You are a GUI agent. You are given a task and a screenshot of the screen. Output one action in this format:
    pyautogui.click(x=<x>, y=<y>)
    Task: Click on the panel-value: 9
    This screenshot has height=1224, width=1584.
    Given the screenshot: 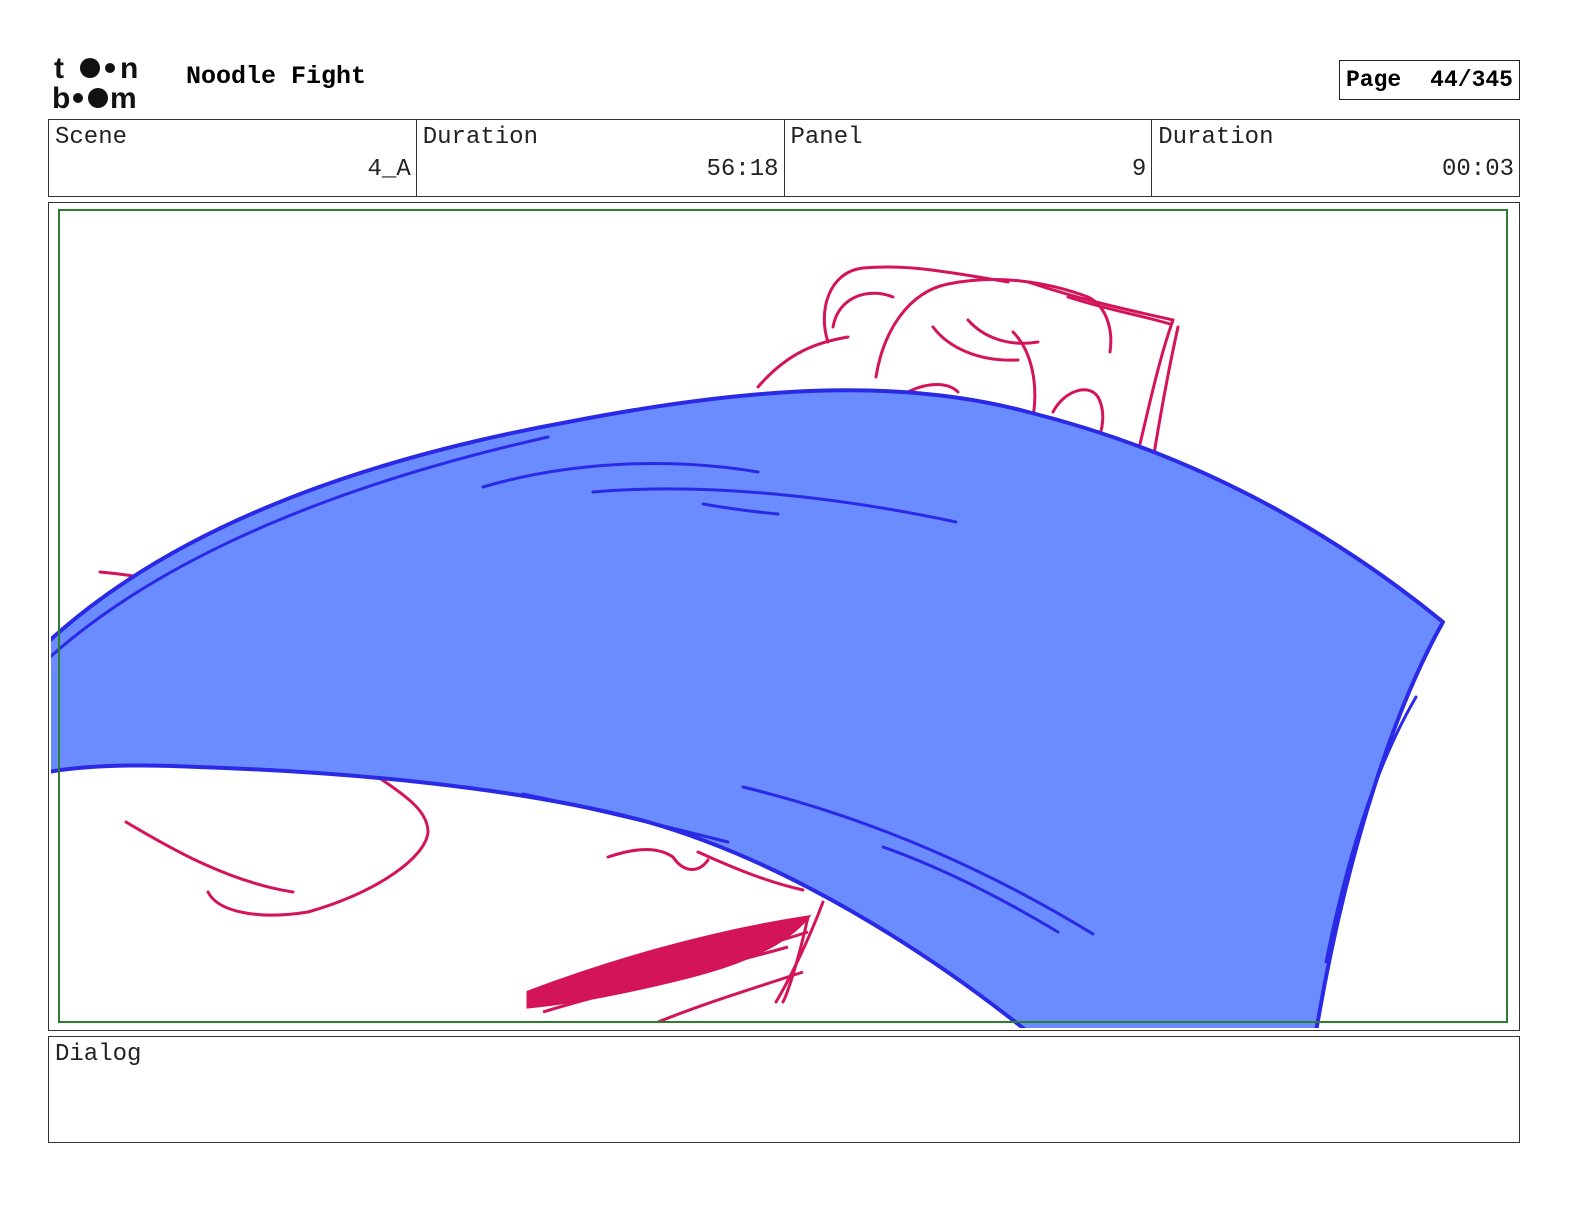 What is the action you would take?
    pyautogui.click(x=1139, y=169)
    